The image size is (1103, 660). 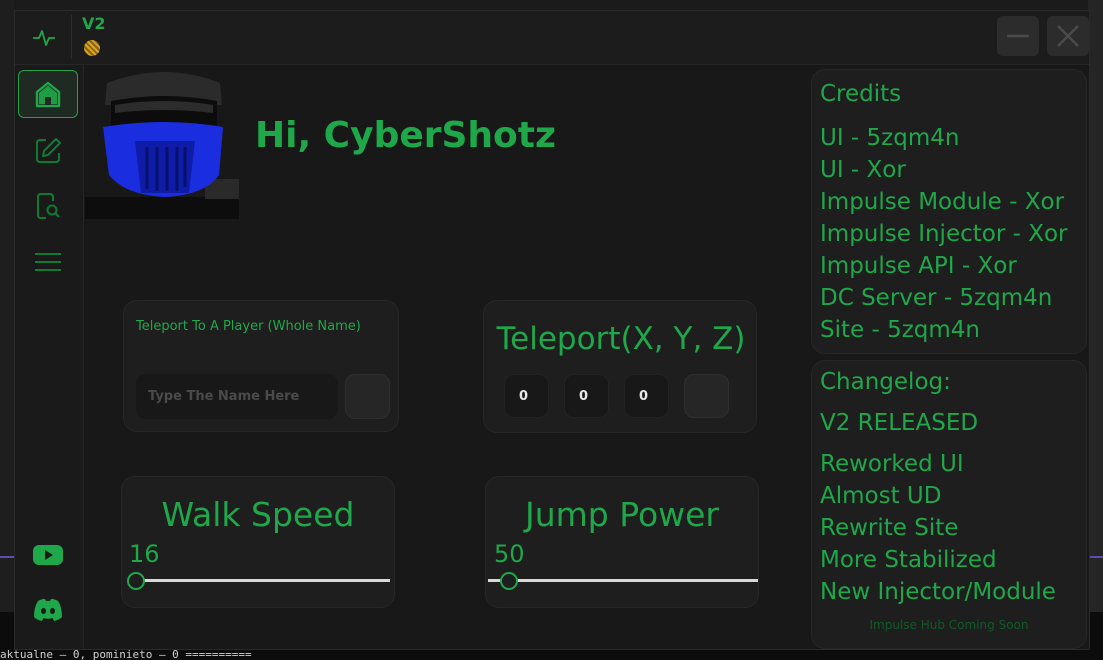 I want to click on sidebar-item-menu, so click(x=48, y=262).